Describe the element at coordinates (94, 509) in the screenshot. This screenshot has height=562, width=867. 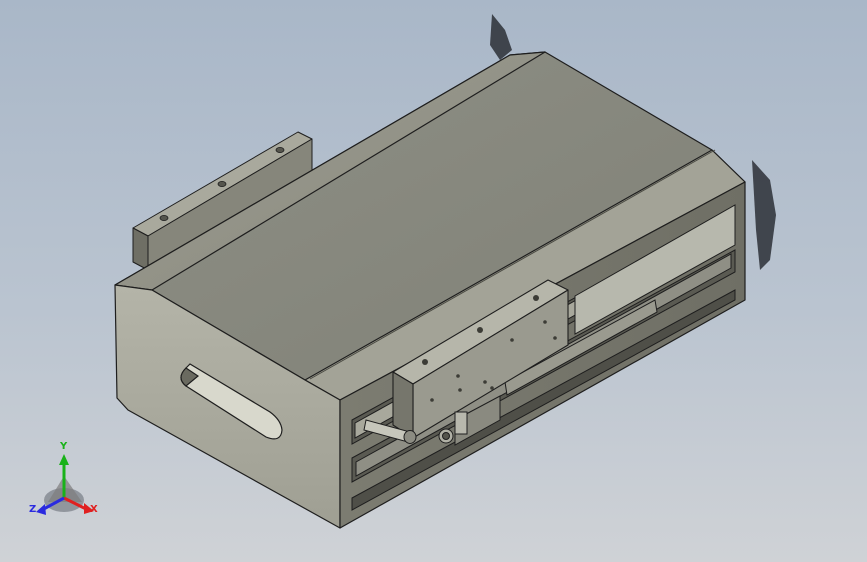
I see `x-axis-label: X` at that location.